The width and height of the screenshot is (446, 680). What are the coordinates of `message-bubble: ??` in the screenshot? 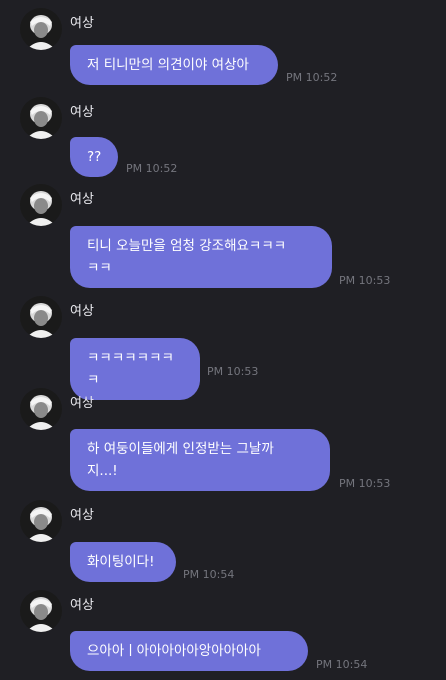 It's located at (94, 157).